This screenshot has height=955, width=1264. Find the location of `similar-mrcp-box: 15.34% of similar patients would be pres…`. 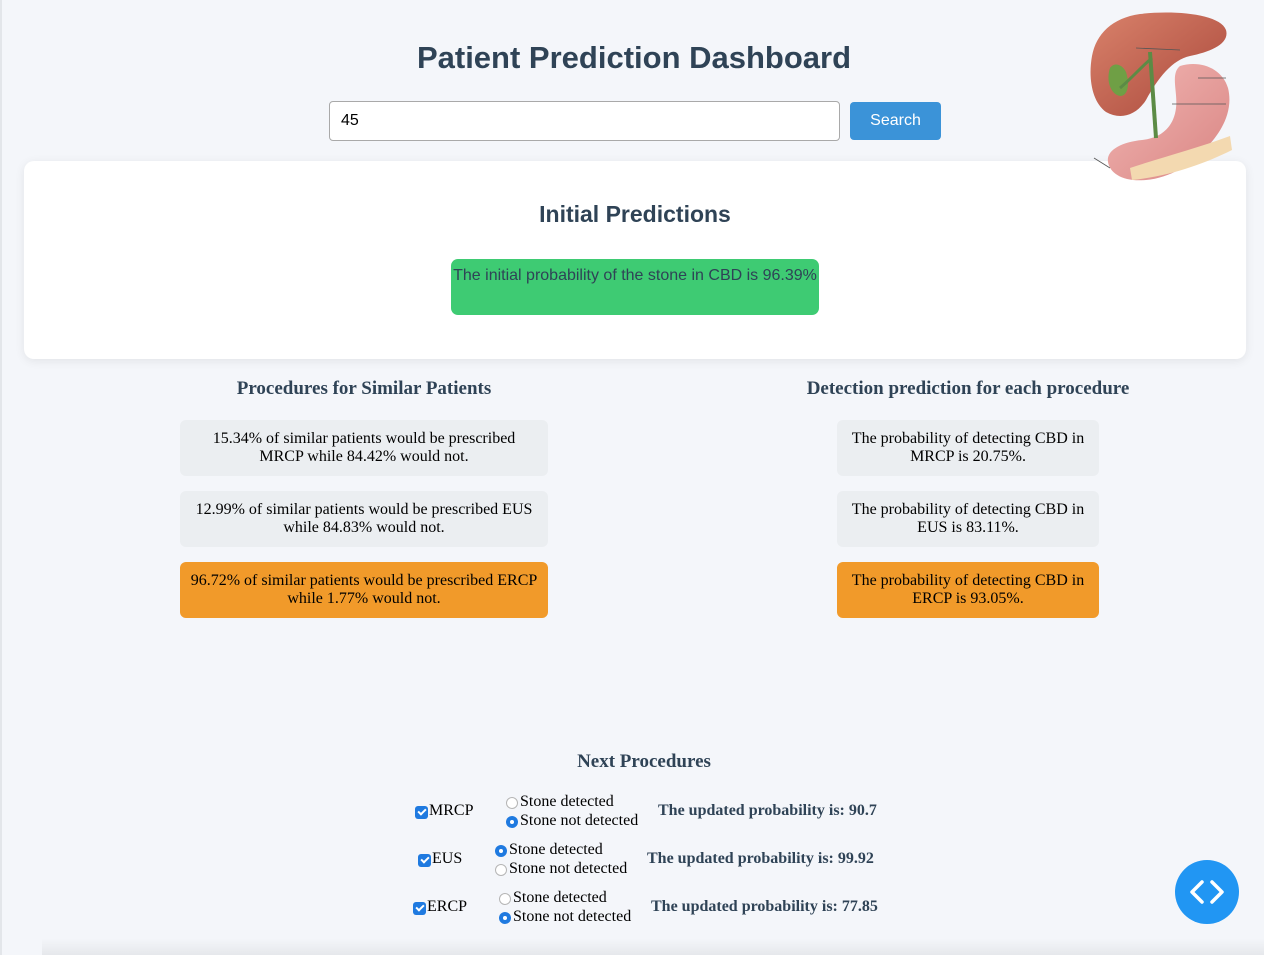

similar-mrcp-box: 15.34% of similar patients would be pres… is located at coordinates (364, 448).